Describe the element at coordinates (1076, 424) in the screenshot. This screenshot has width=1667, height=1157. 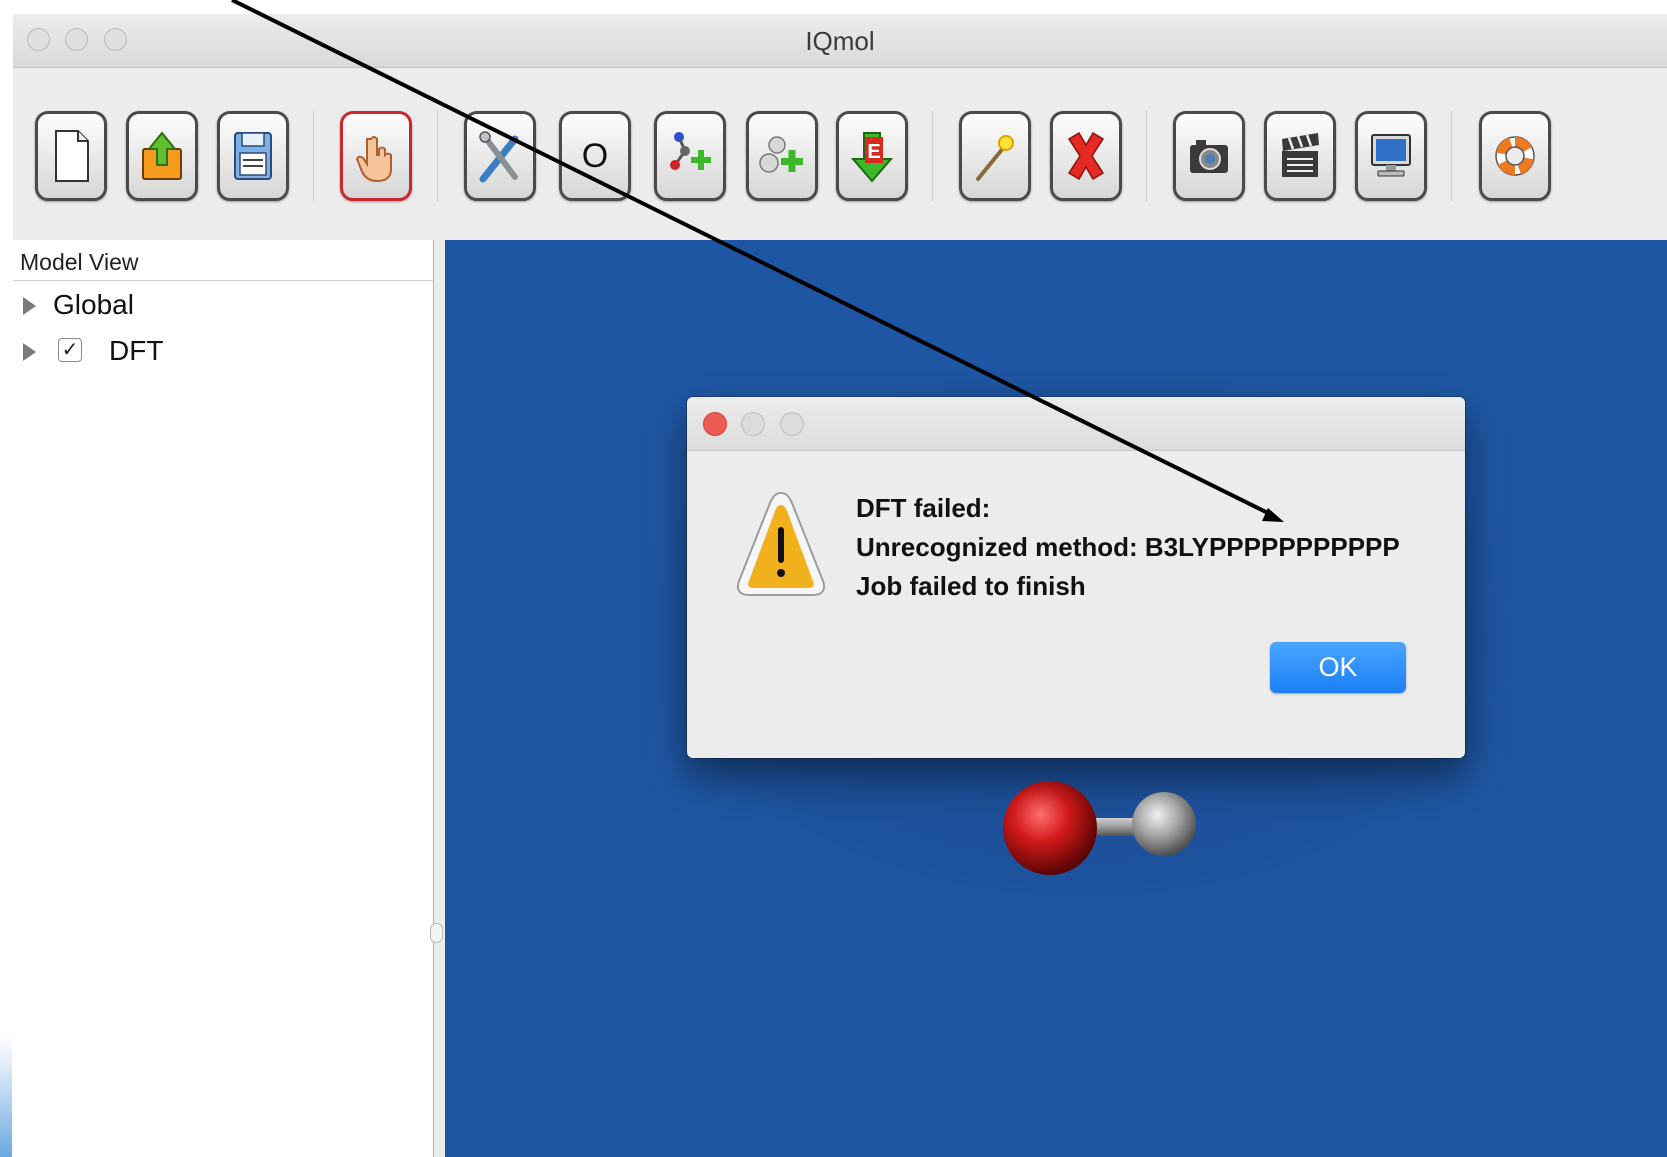
I see `dialog-titlebar` at that location.